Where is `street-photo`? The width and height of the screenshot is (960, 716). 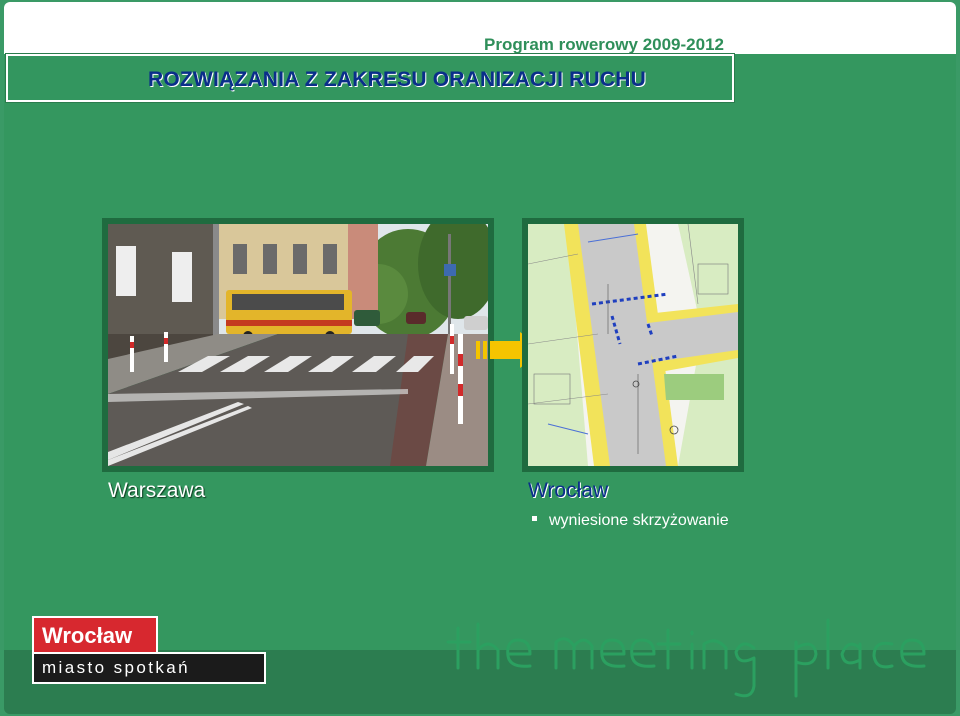 street-photo is located at coordinates (298, 345).